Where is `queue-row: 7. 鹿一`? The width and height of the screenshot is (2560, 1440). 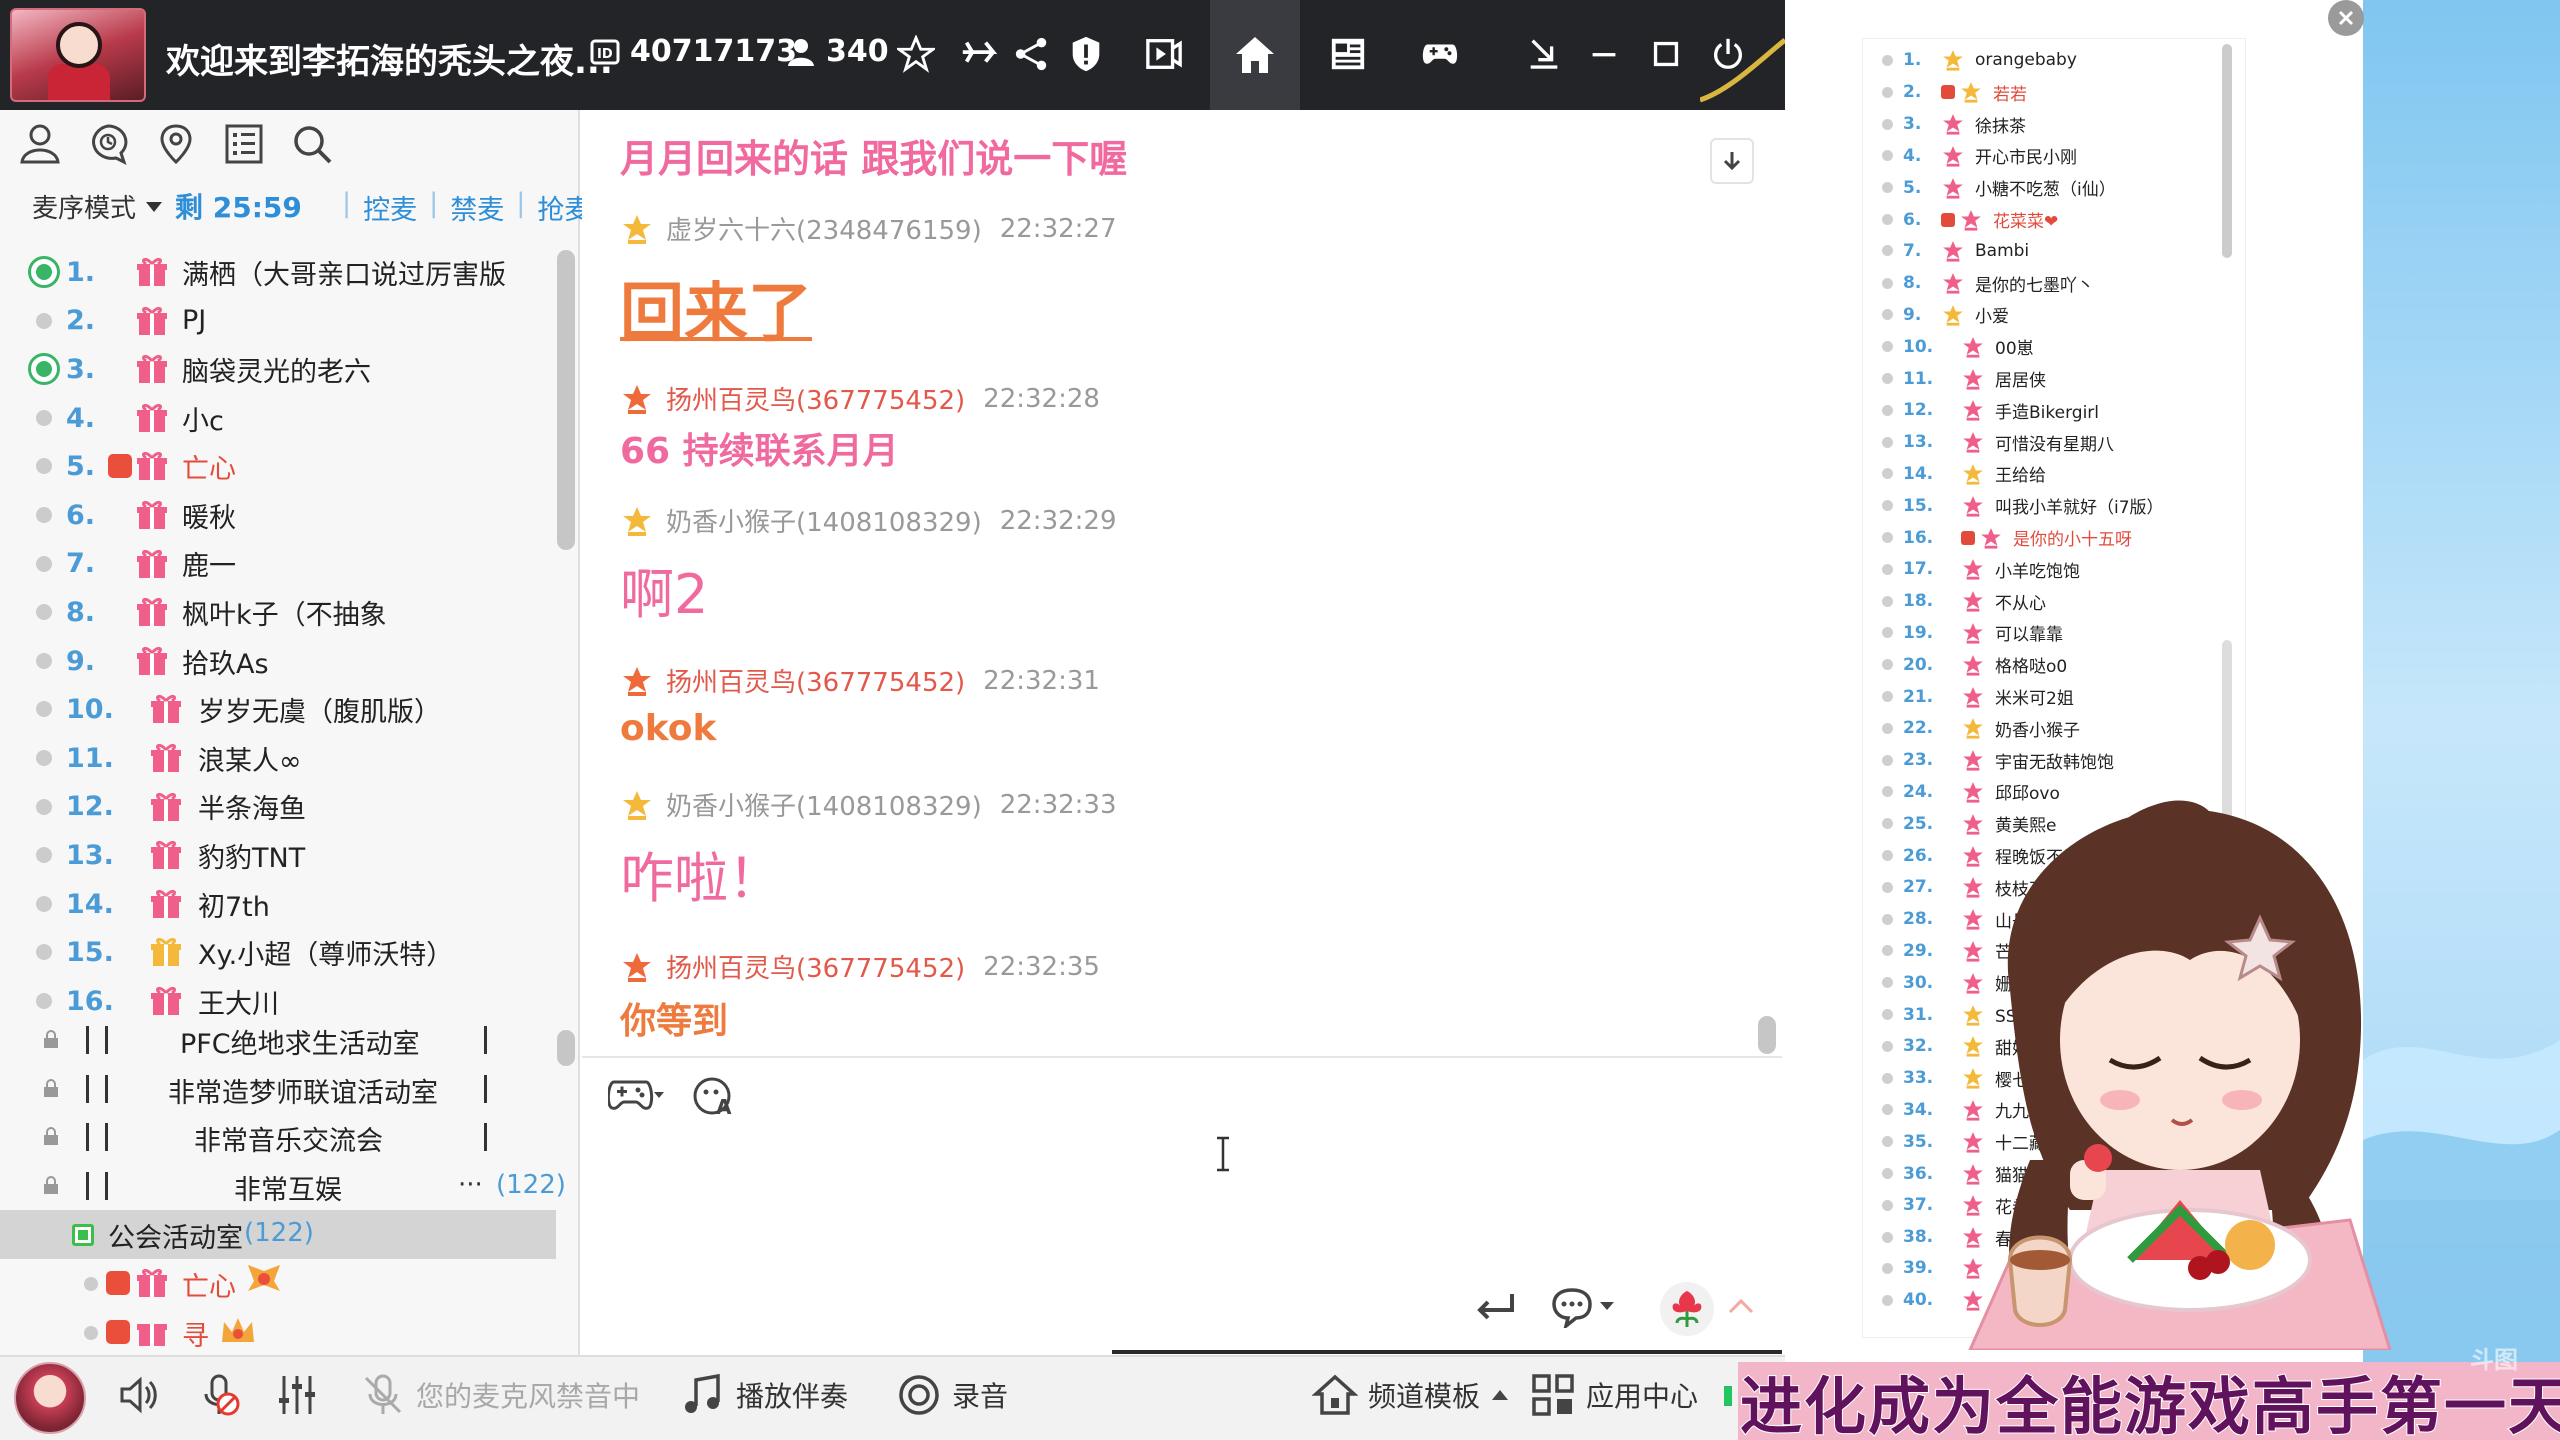 queue-row: 7. 鹿一 is located at coordinates (280, 564).